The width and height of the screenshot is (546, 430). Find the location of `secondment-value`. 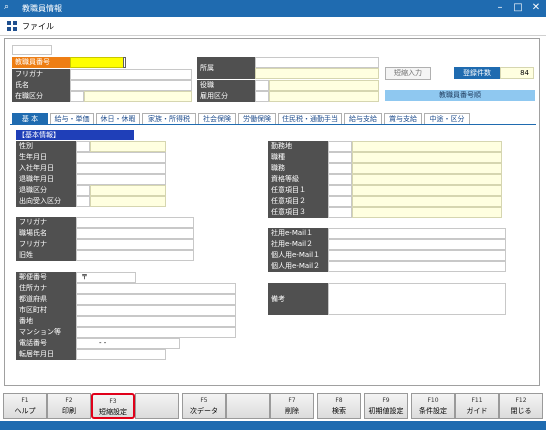

secondment-value is located at coordinates (128, 201).